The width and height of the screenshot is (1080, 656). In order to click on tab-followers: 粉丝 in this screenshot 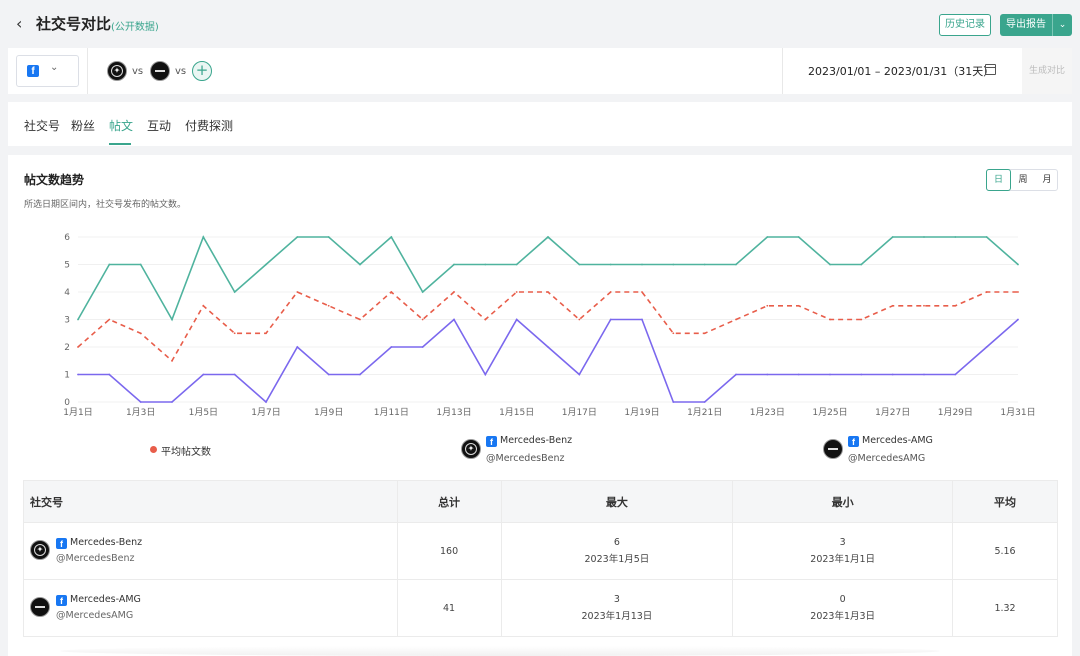, I will do `click(83, 125)`.